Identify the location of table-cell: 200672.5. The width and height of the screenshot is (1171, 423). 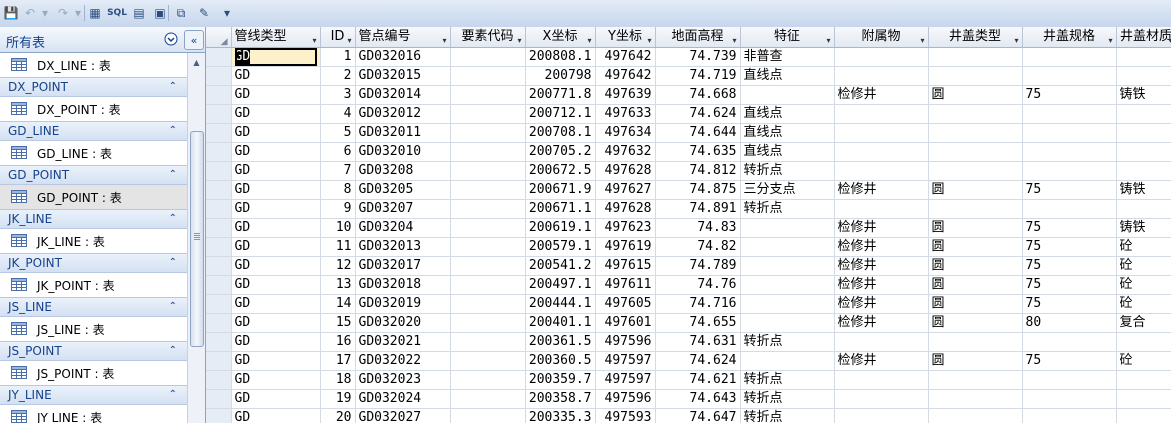
(560, 171).